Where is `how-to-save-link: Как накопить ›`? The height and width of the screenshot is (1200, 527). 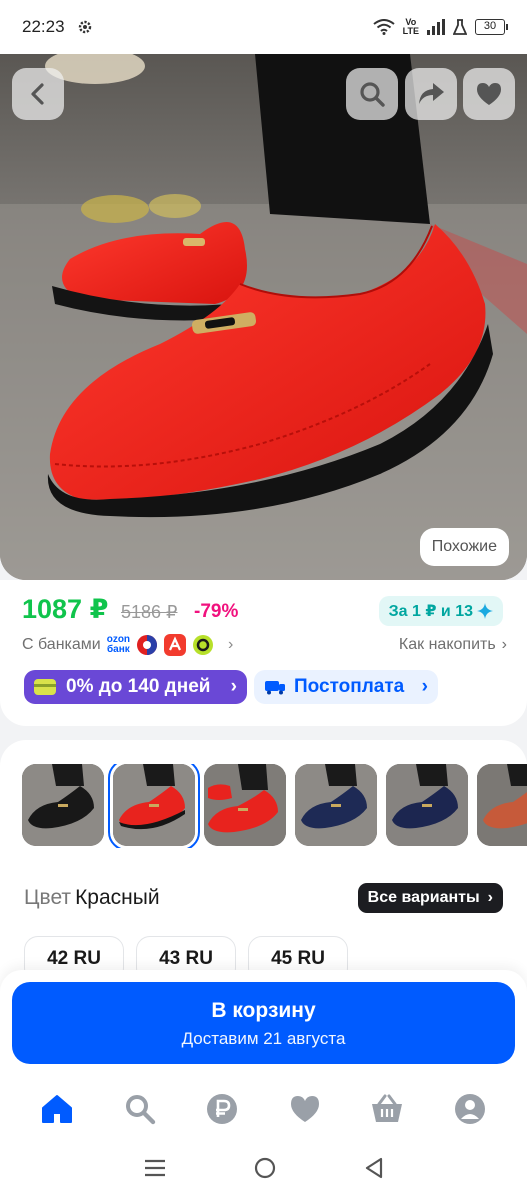
how-to-save-link: Как накопить › is located at coordinates (453, 645).